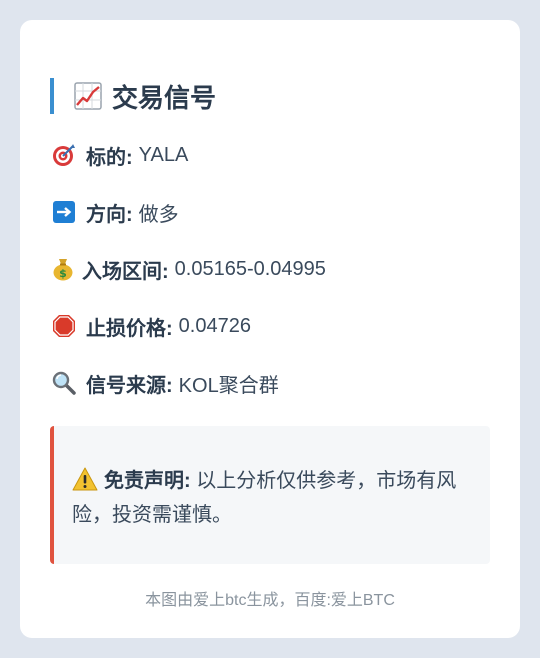 This screenshot has height=658, width=540. I want to click on stop-row: 止损价格: 0.04726, so click(151, 326).